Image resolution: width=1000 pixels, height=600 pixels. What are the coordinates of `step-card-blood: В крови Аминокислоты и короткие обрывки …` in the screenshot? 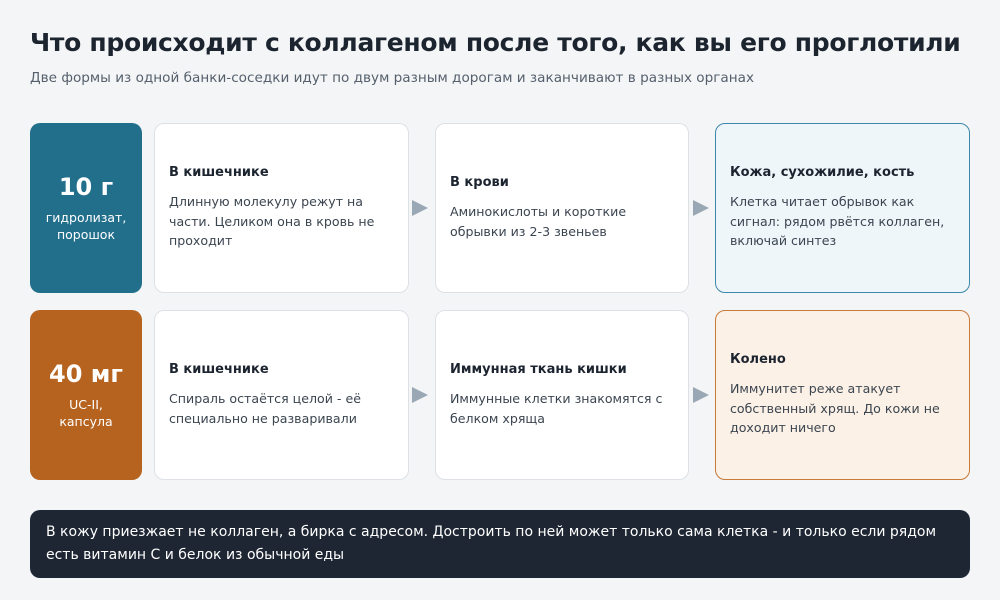 It's located at (562, 208).